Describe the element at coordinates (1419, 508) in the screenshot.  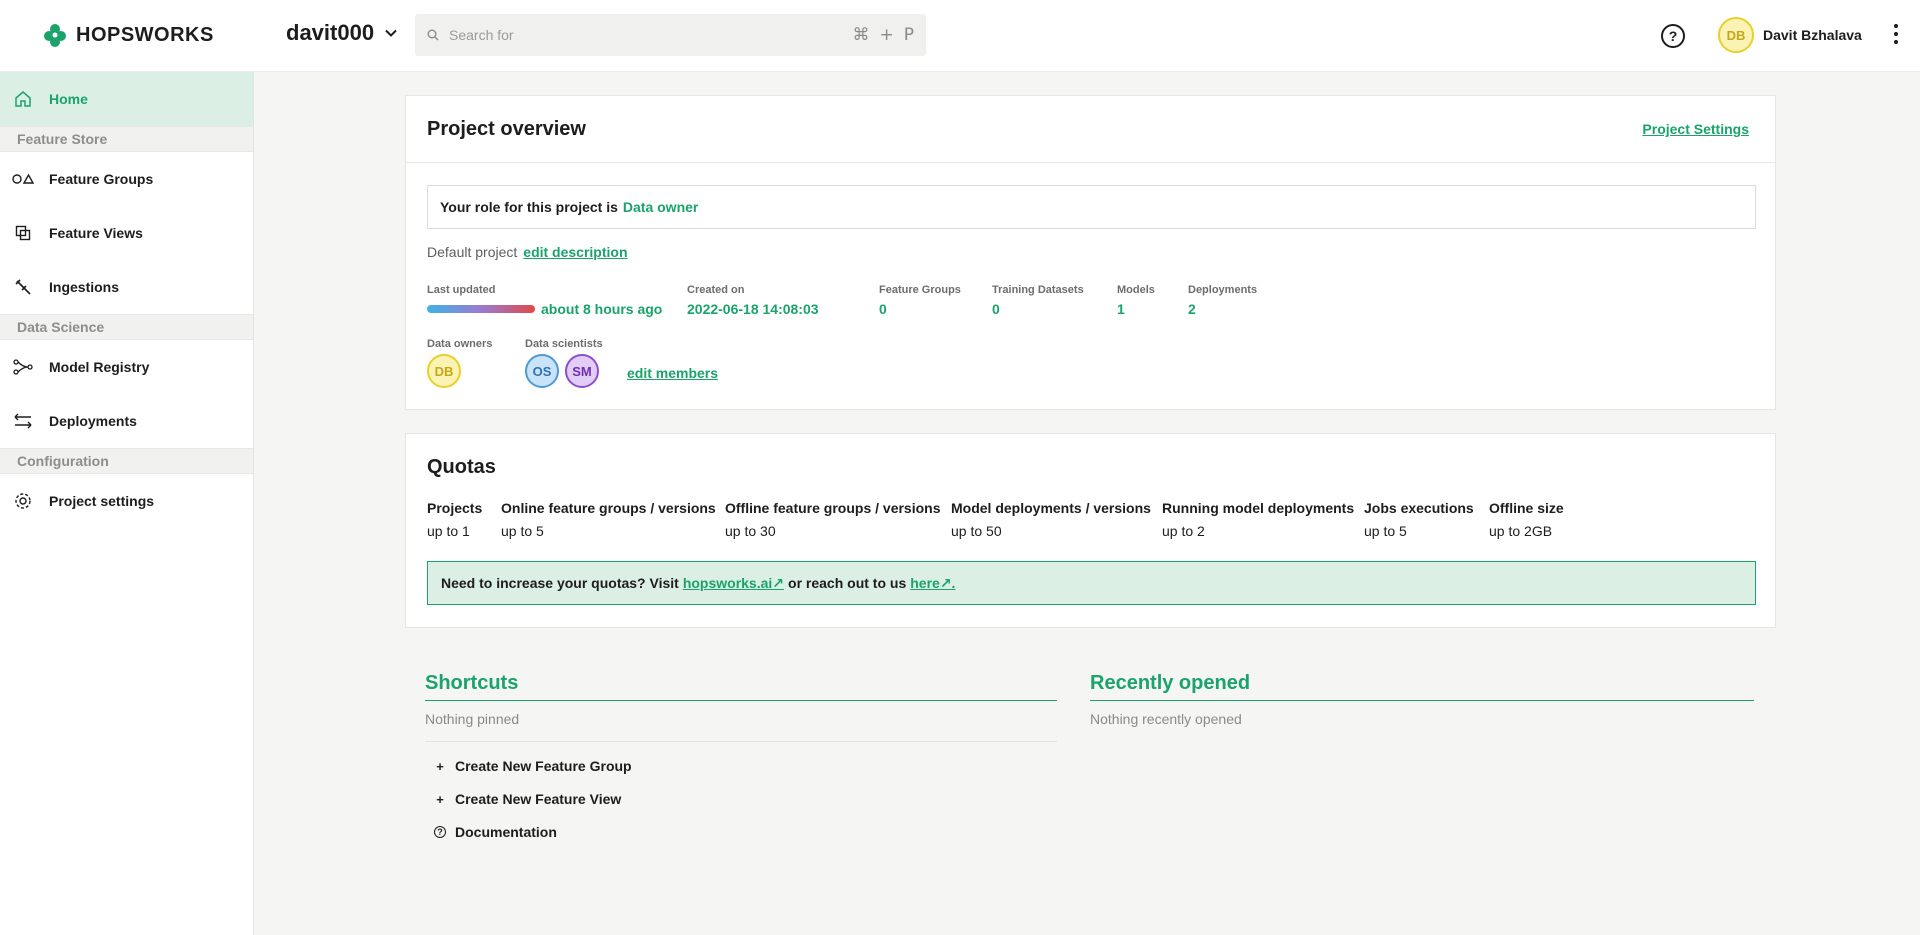
I see `quota-label: Jobs executions` at that location.